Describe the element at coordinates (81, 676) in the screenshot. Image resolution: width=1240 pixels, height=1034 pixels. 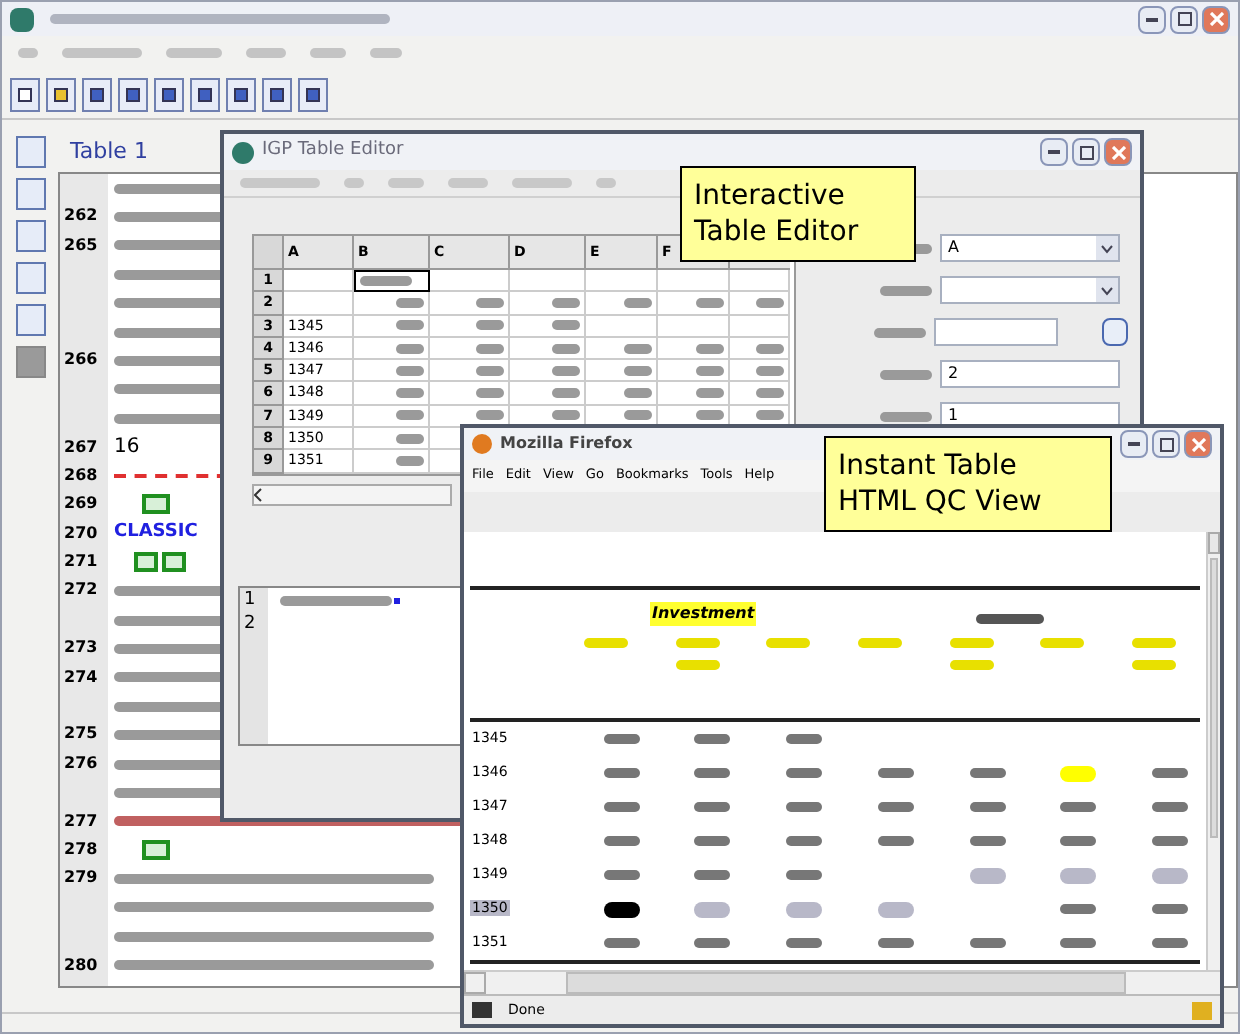
I see `line-number: 274` at that location.